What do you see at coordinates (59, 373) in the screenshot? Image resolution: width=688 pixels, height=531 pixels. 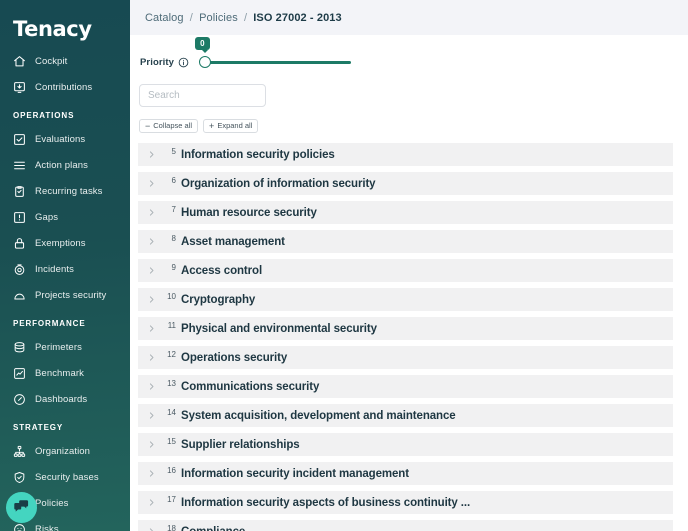 I see `sidebar-item-label: Benchmark` at bounding box center [59, 373].